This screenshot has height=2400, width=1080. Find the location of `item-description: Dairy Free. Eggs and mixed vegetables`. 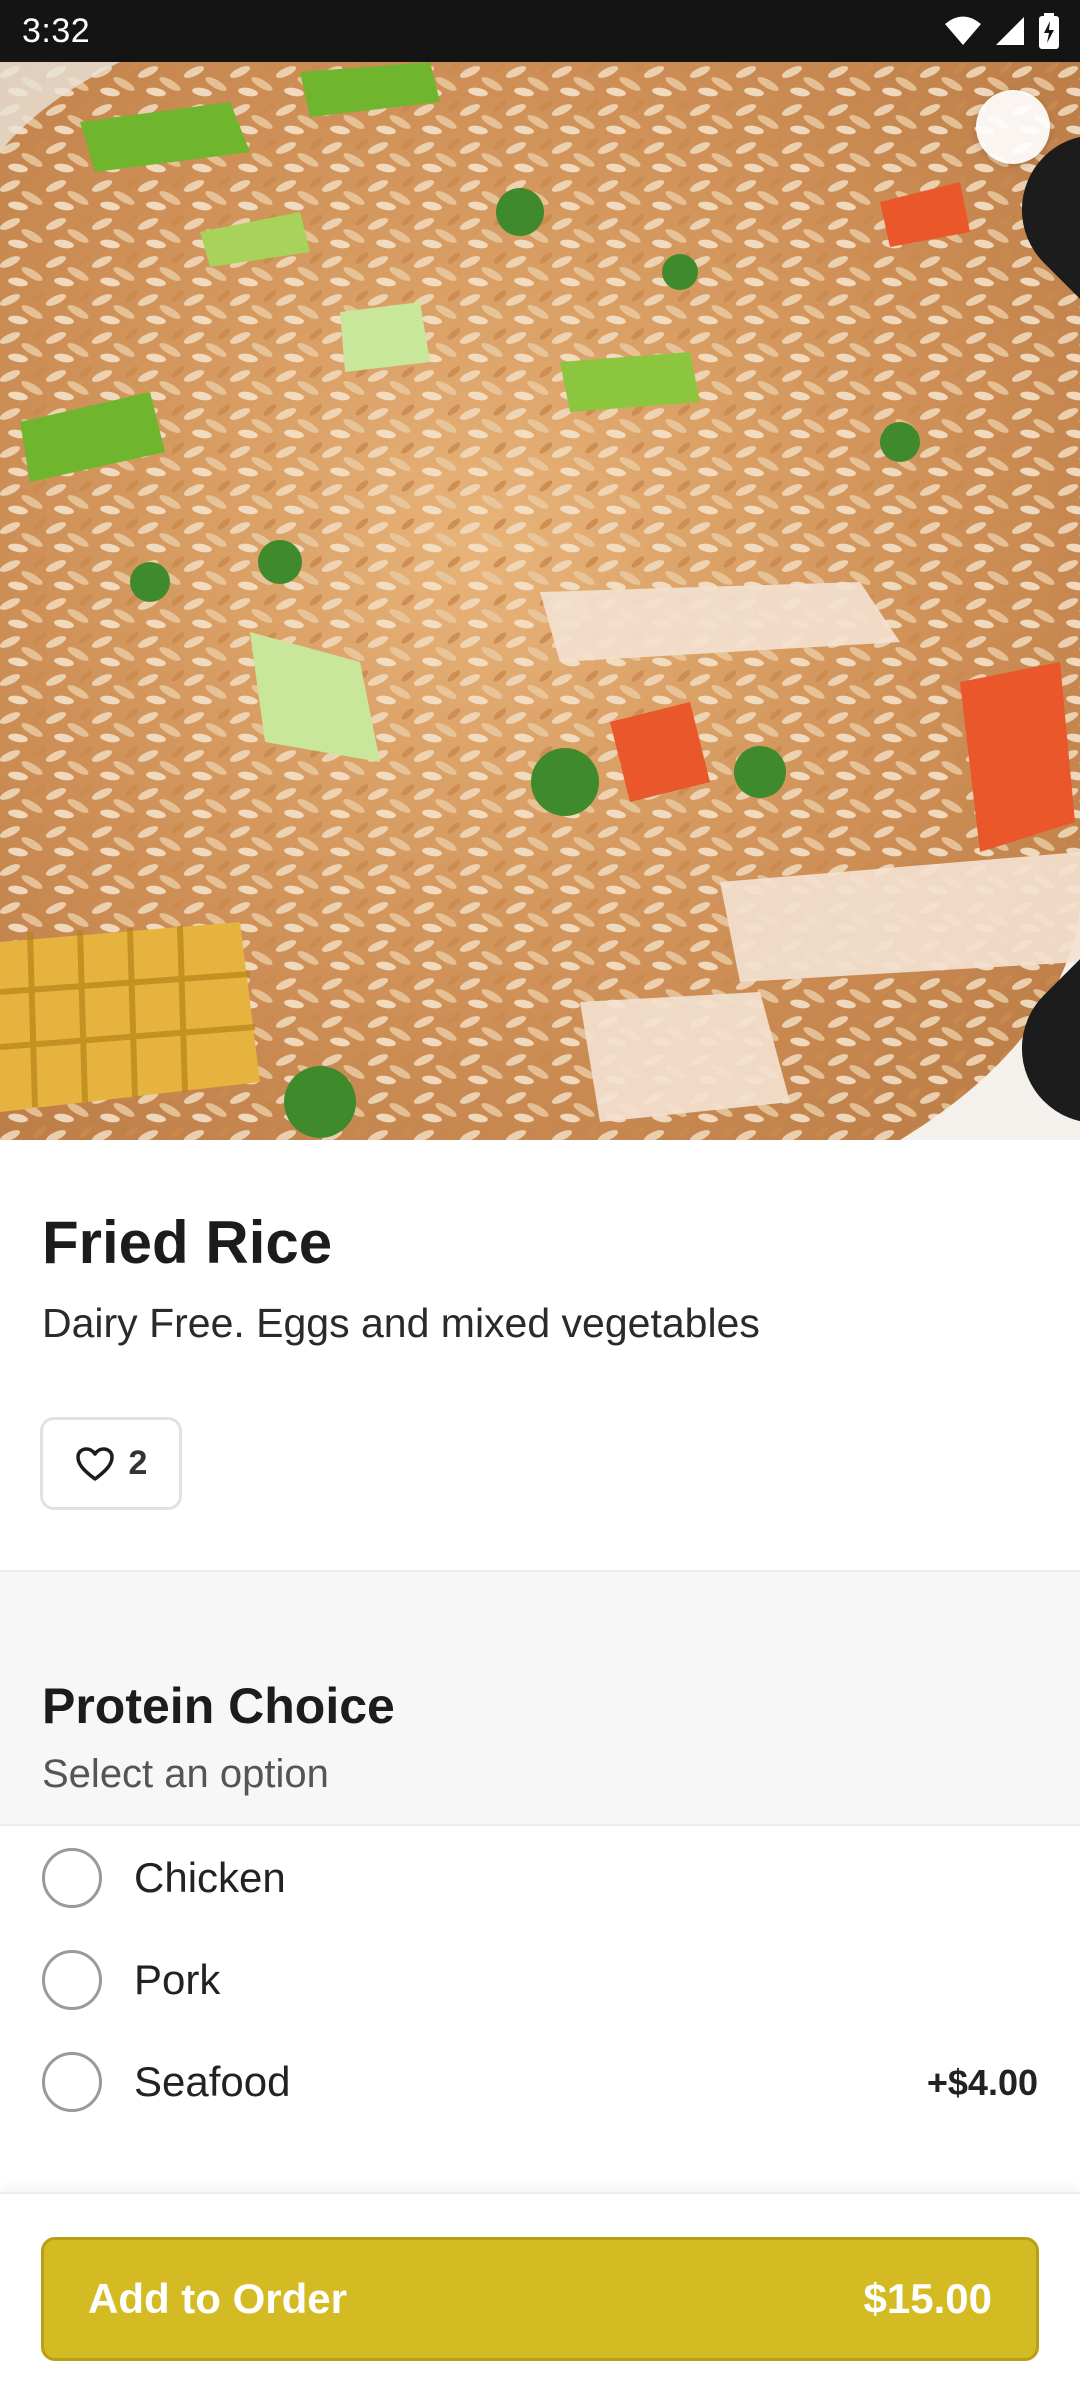

item-description: Dairy Free. Eggs and mixed vegetables is located at coordinates (401, 1323).